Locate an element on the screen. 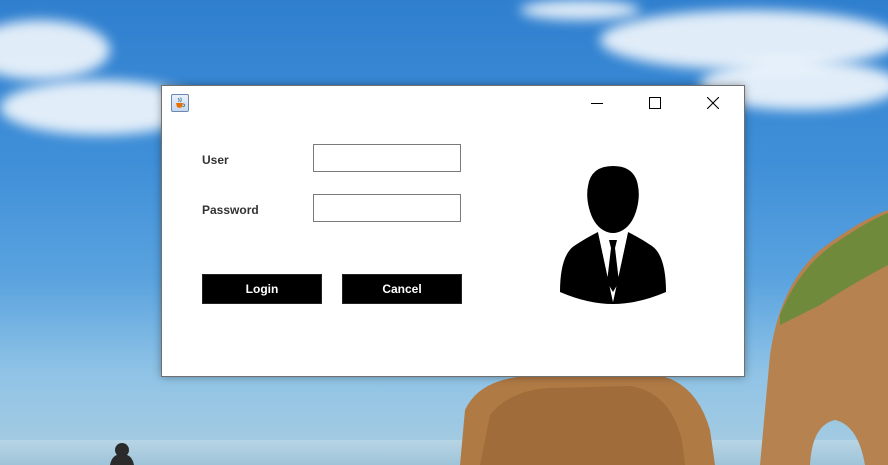 The width and height of the screenshot is (888, 465). maximize-icon is located at coordinates (655, 103).